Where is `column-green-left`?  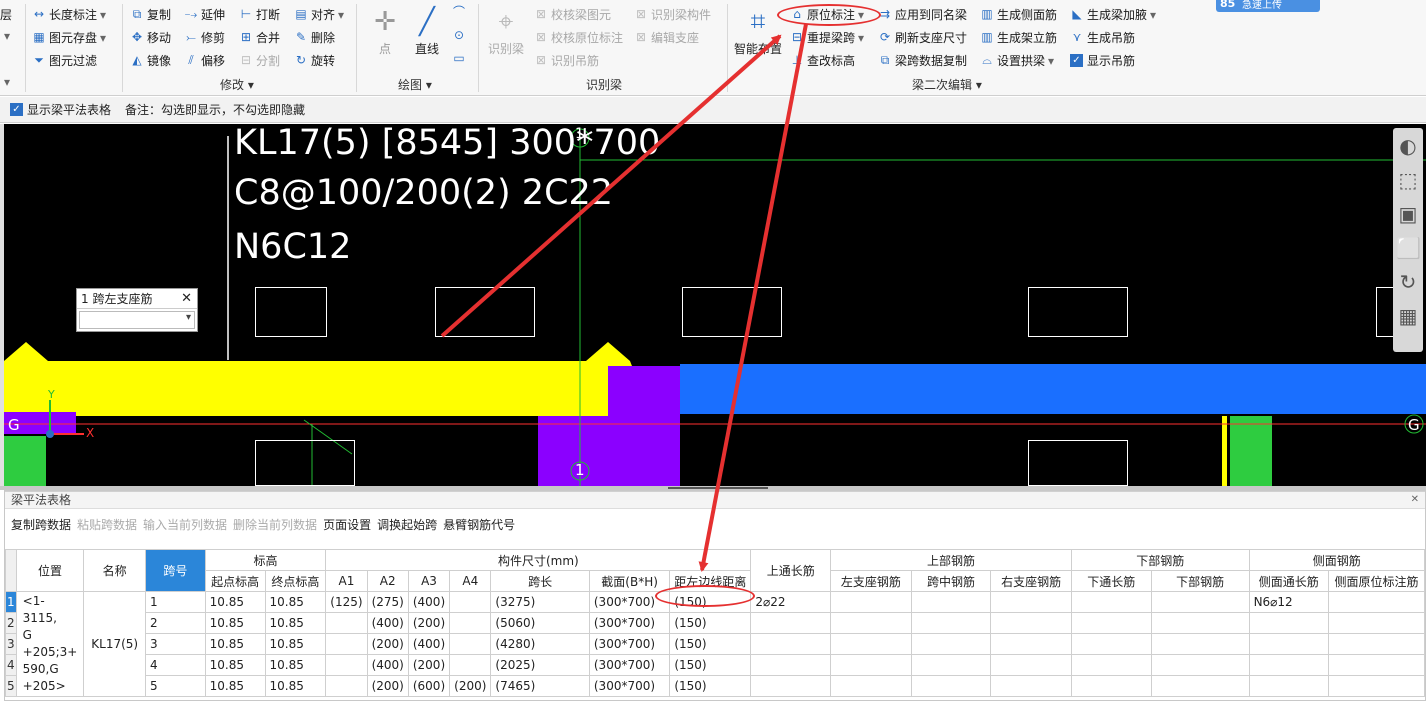
column-green-left is located at coordinates (25, 461).